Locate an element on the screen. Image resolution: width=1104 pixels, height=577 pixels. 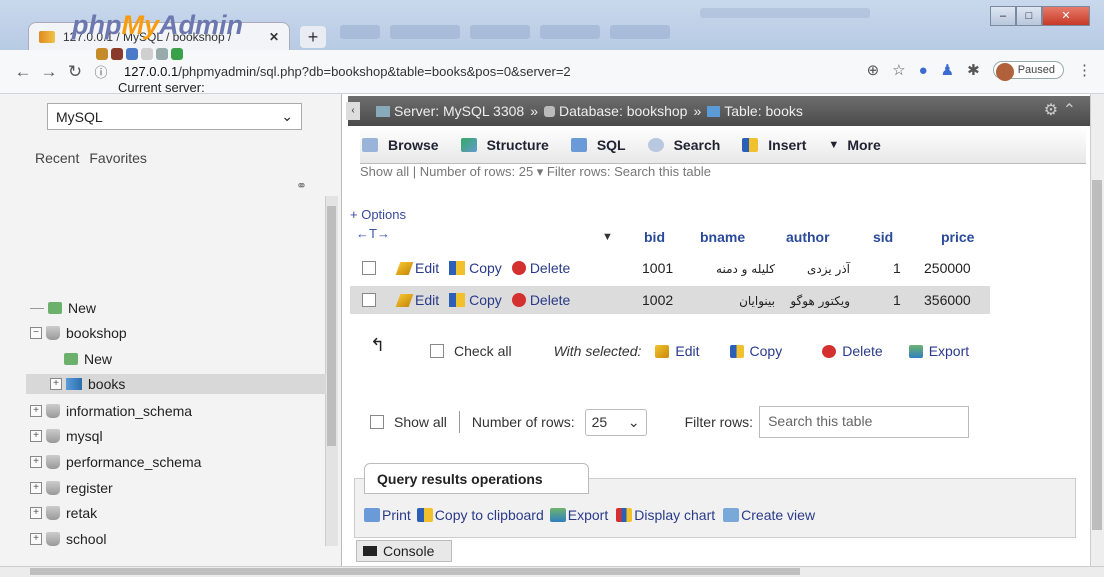
tab-close-icon: ✕ is located at coordinates (274, 37).